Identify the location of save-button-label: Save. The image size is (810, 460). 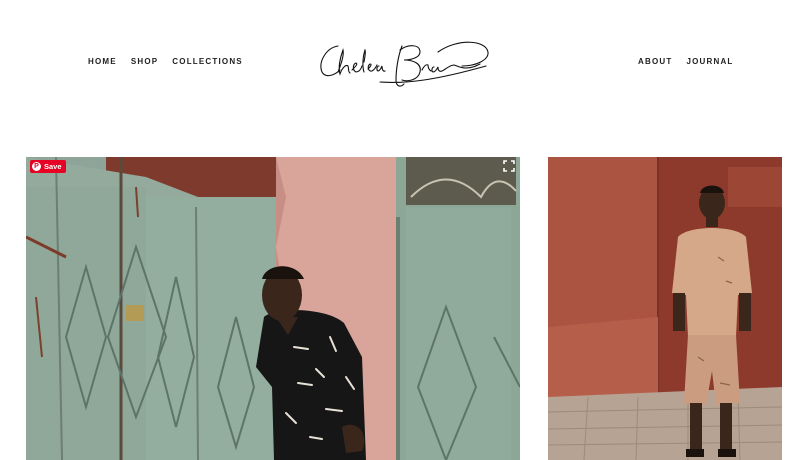
(53, 166).